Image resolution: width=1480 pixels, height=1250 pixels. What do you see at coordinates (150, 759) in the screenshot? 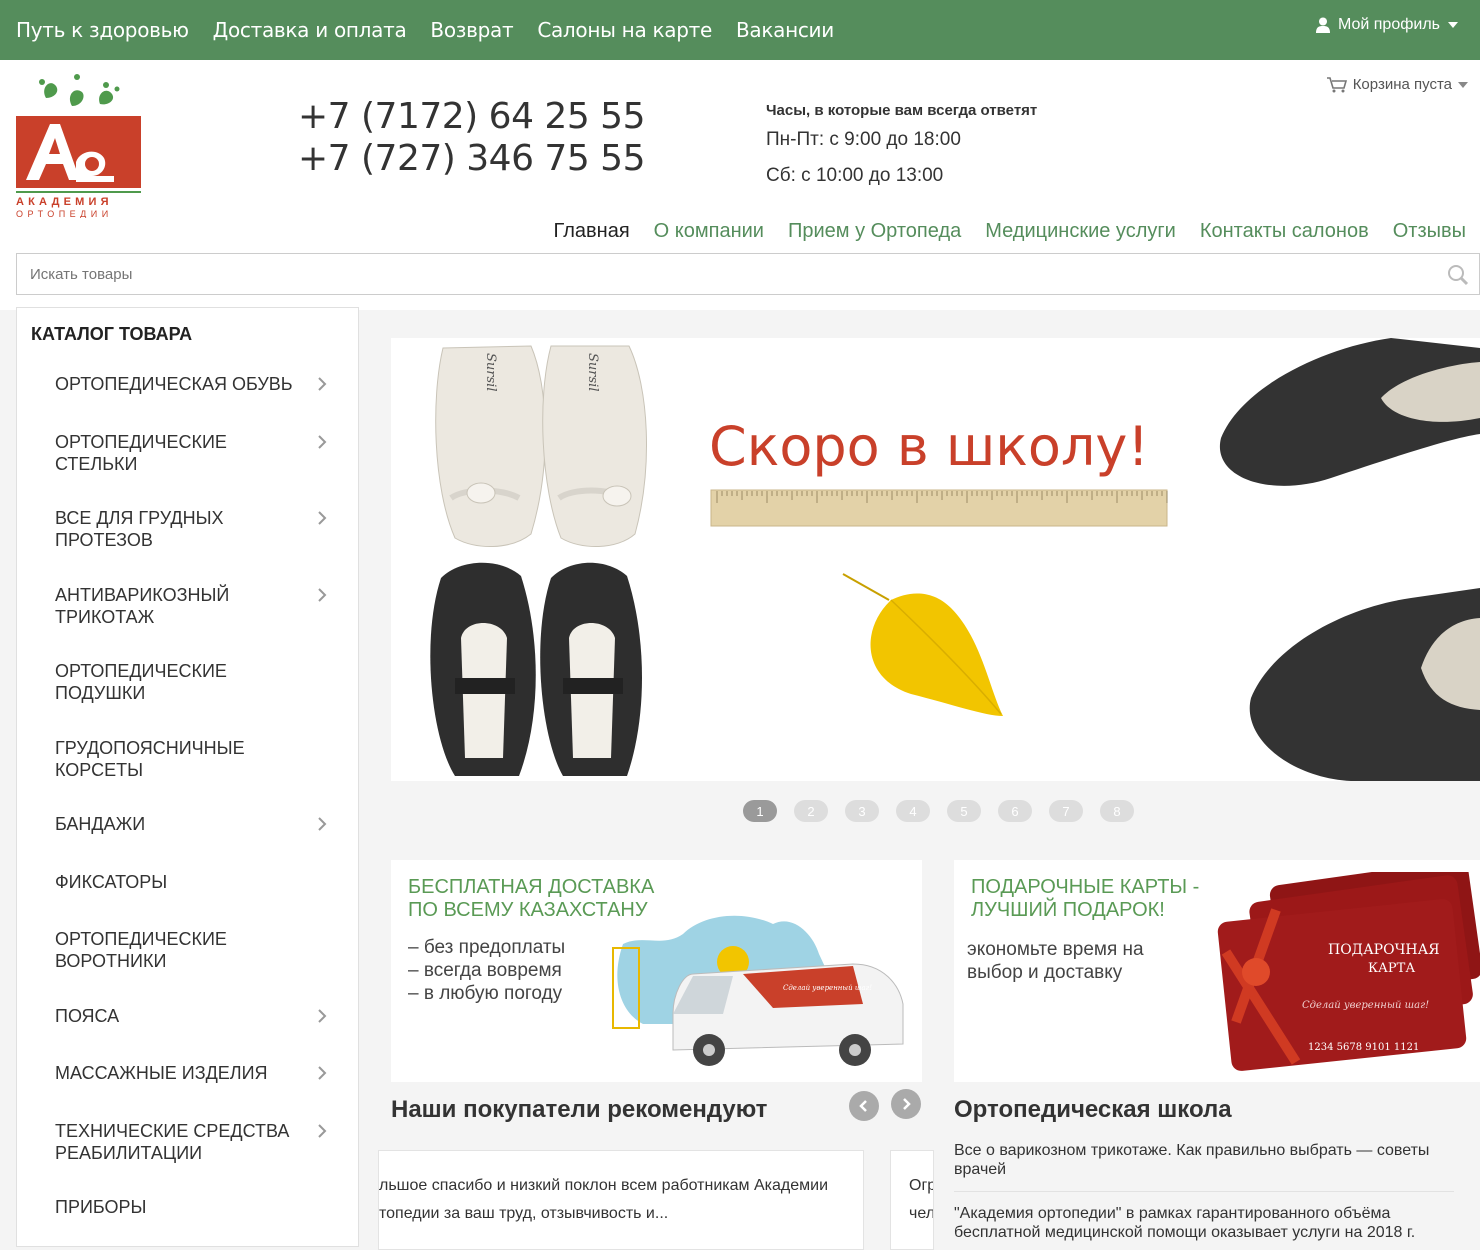
I see `catalog-item-label: ГРУДОПОЯСНИЧНЫЕ КОРСЕТЫ` at bounding box center [150, 759].